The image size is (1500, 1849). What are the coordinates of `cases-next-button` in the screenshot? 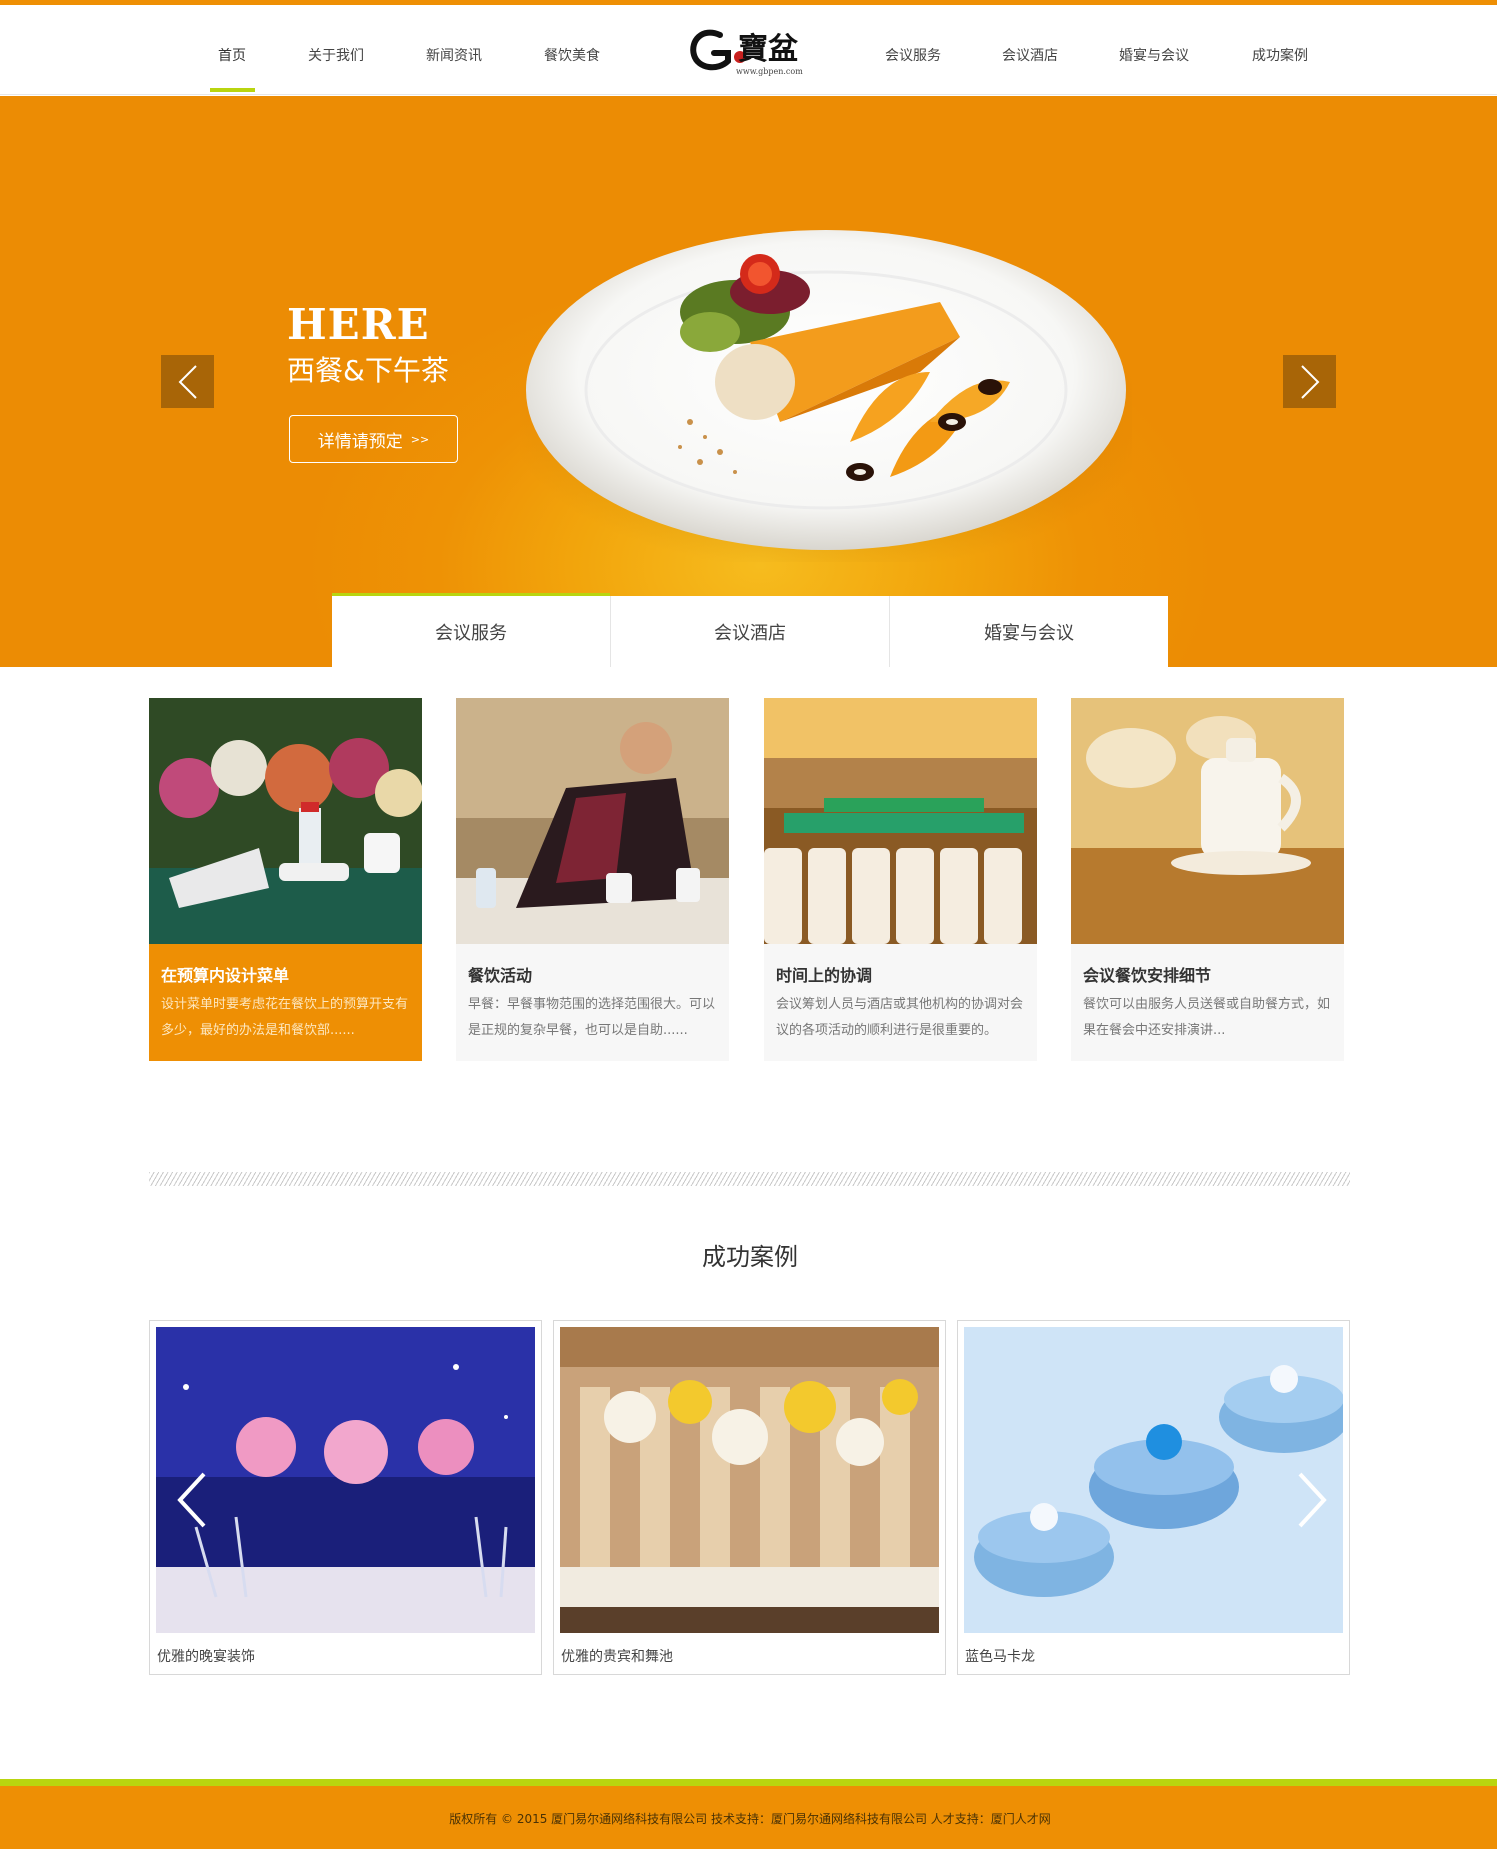 It's located at (1312, 1500).